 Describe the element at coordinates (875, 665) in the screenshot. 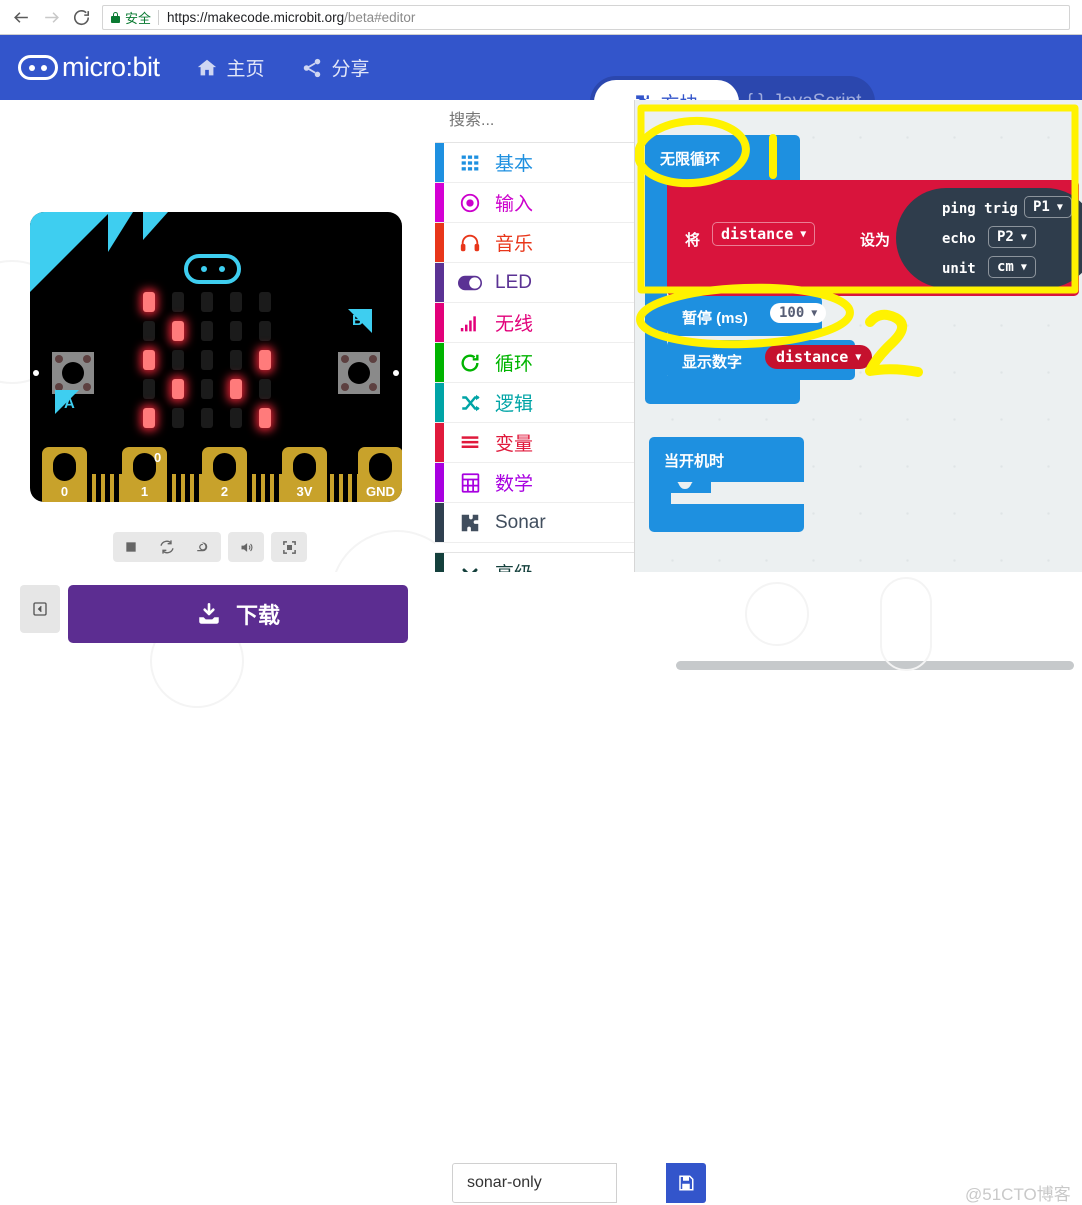

I see `workspace-h-scrollbar` at that location.